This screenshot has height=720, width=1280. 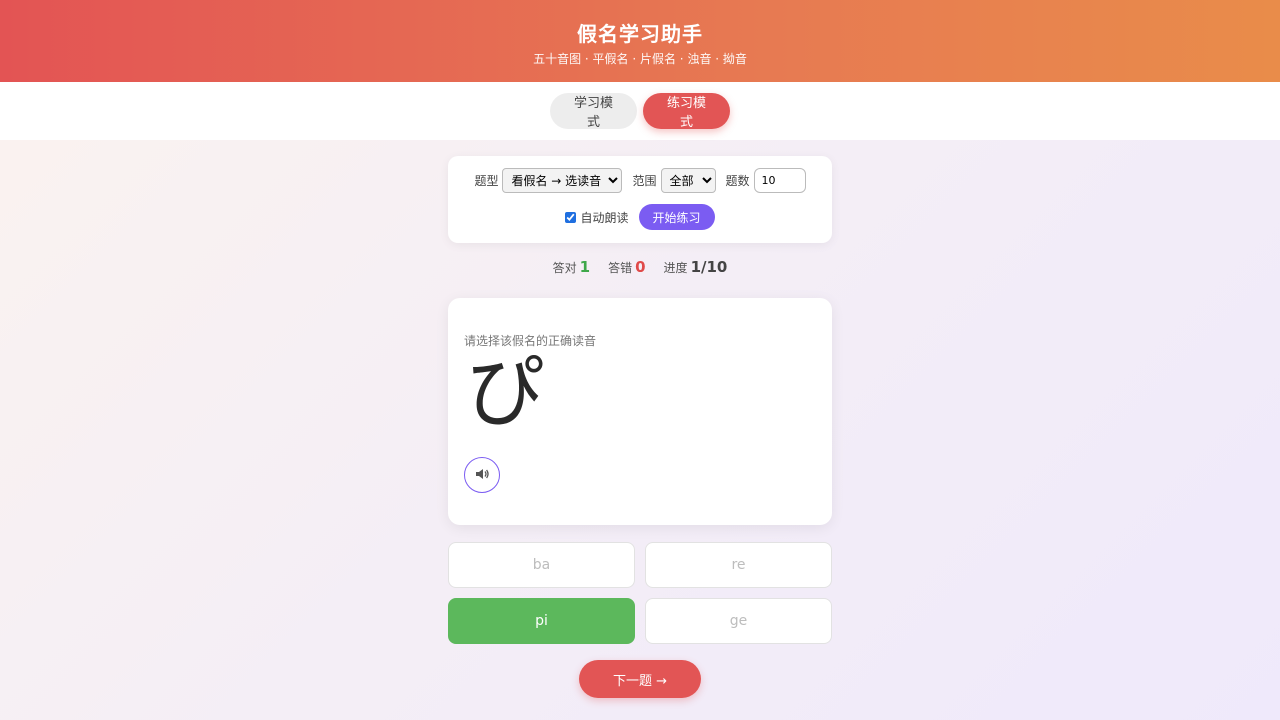 I want to click on start-practice-button: 开始练习, so click(x=676, y=217).